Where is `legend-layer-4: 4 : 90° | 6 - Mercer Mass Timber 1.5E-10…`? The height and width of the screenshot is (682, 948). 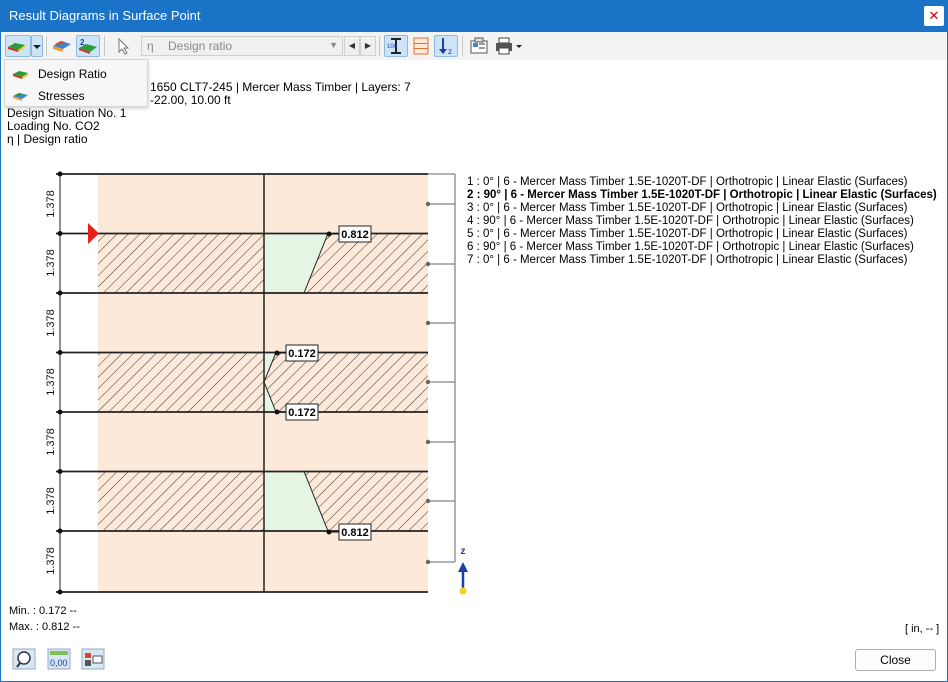 legend-layer-4: 4 : 90° | 6 - Mercer Mass Timber 1.5E-10… is located at coordinates (690, 221).